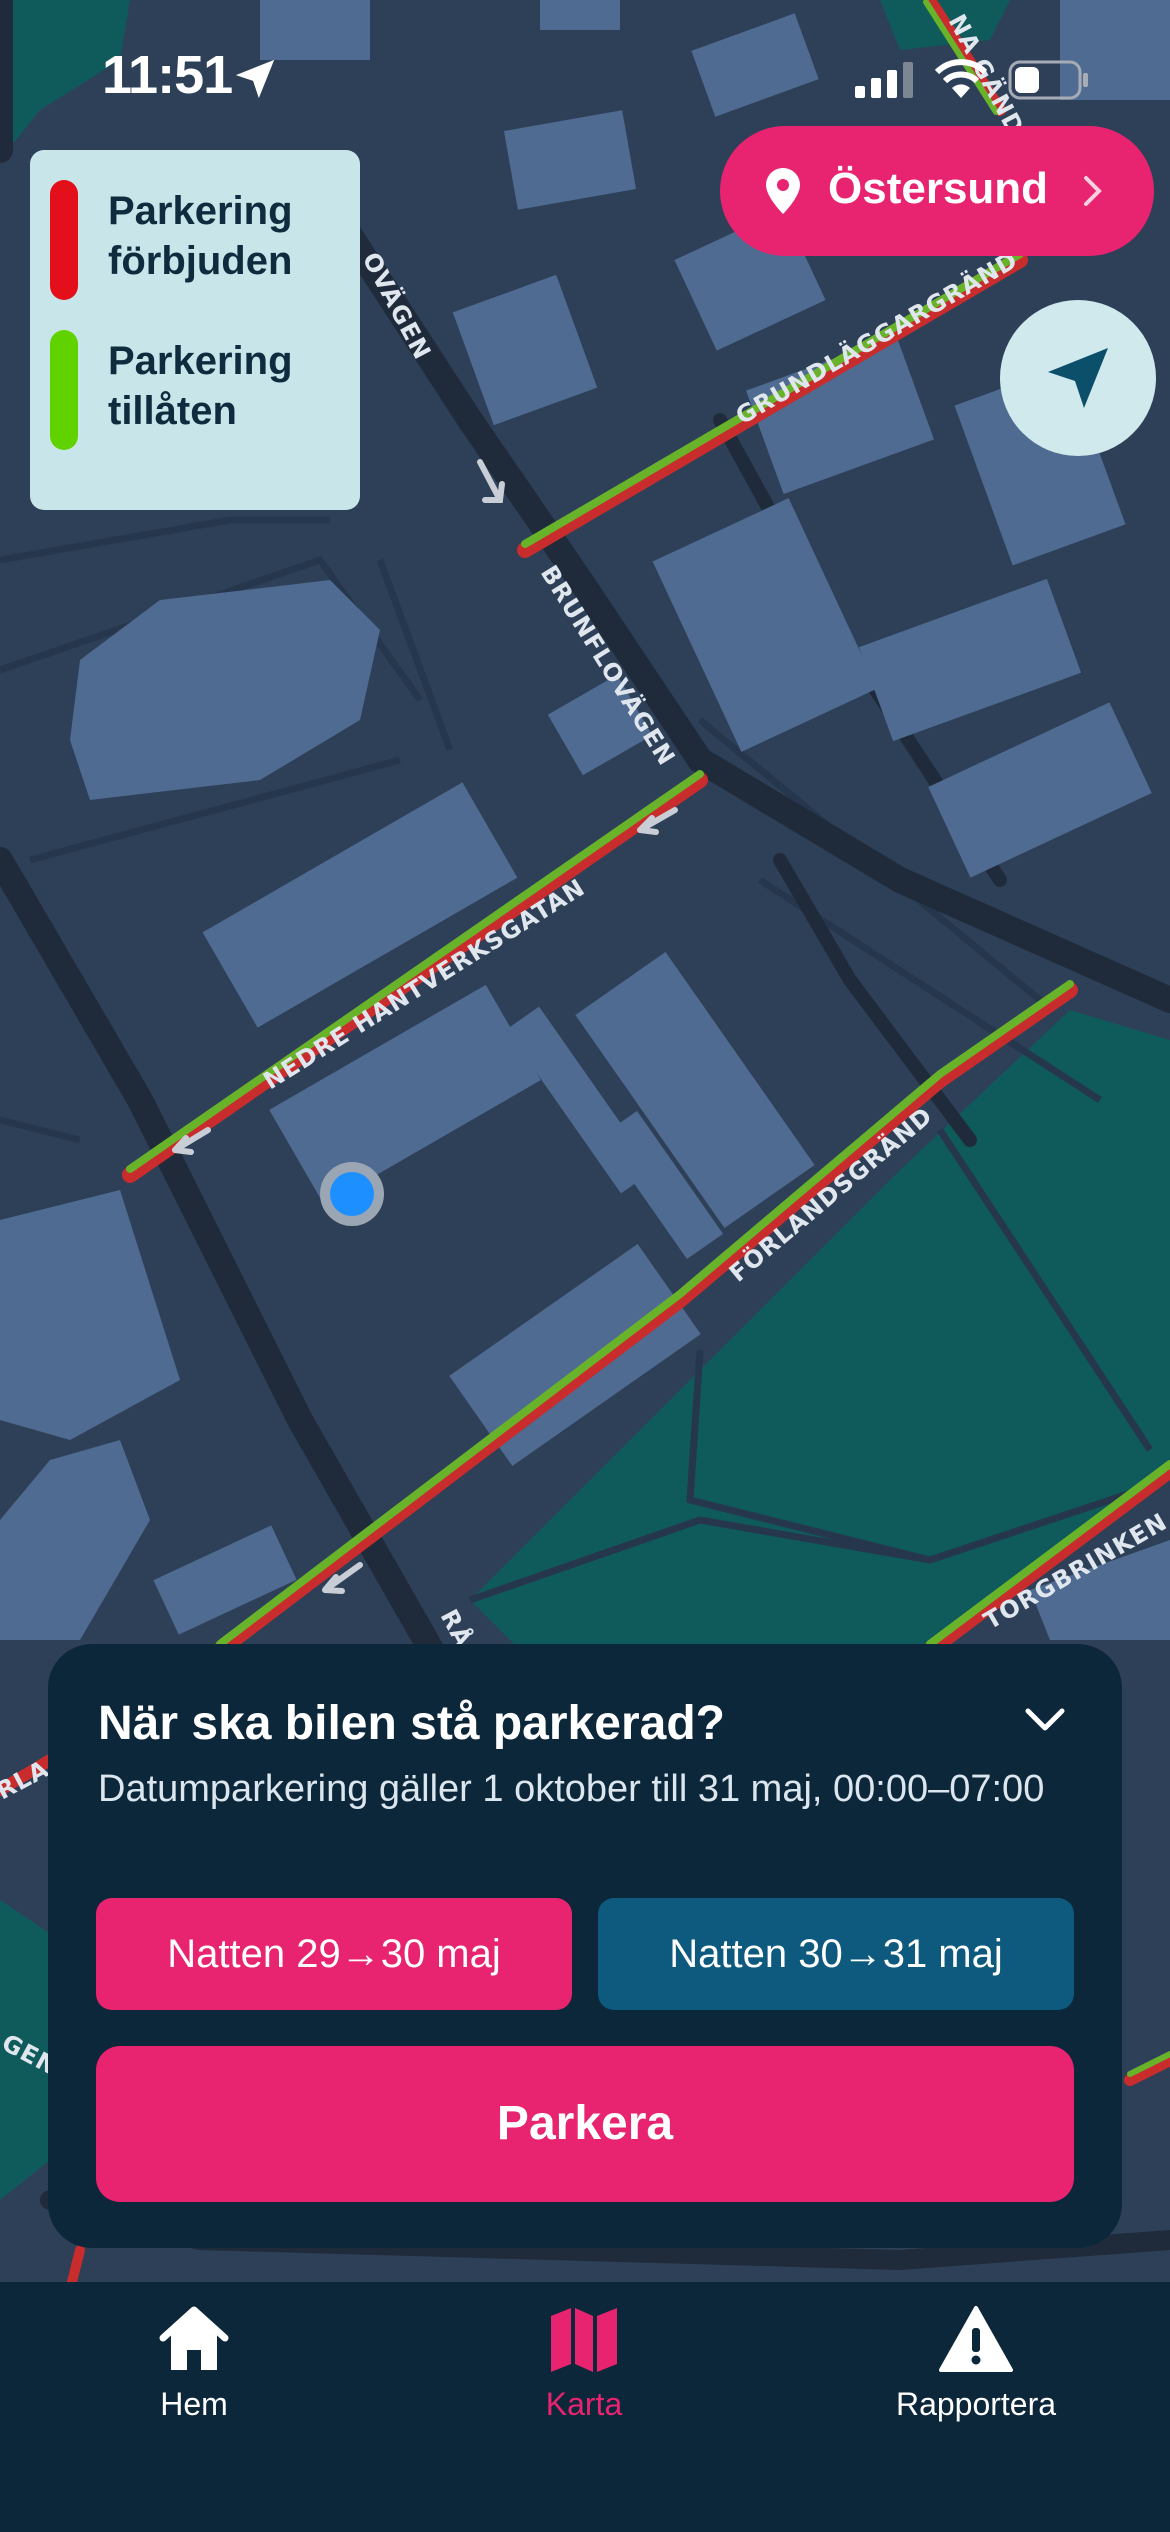  I want to click on night-option-button: Natten 29→30 maj, so click(334, 1954).